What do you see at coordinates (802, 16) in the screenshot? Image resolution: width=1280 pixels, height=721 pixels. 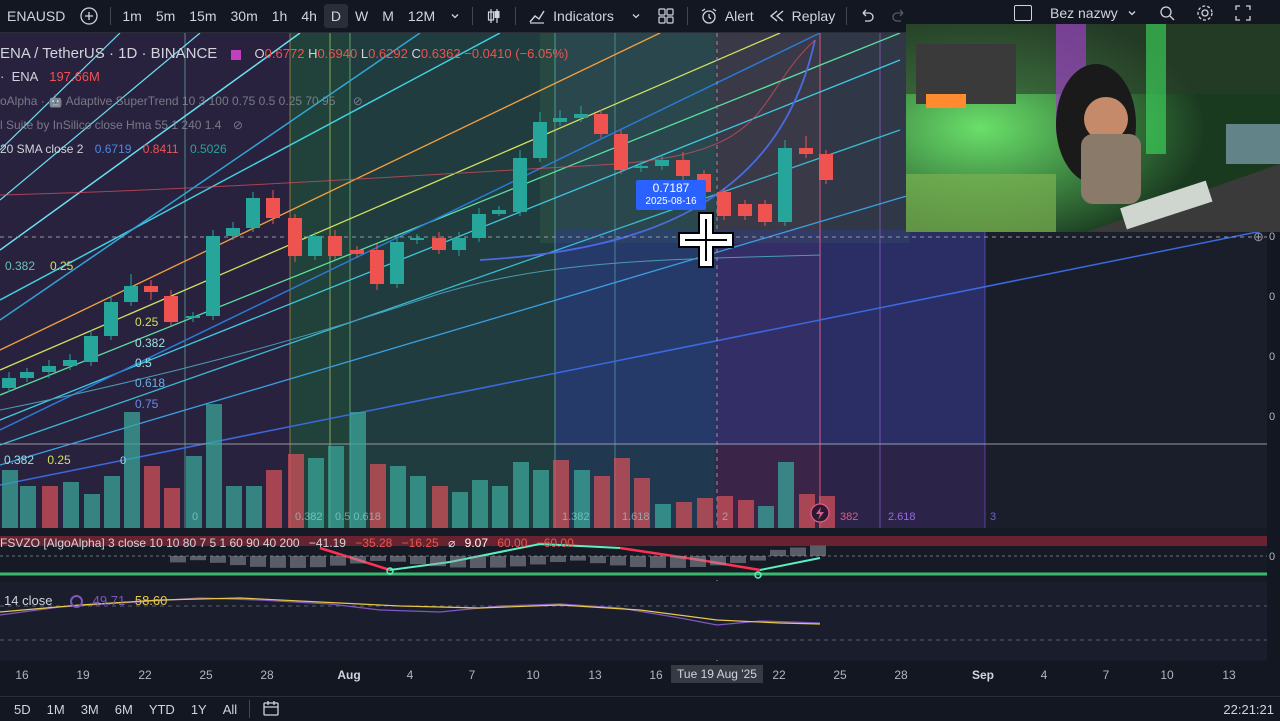 I see `replay-button: Replay` at bounding box center [802, 16].